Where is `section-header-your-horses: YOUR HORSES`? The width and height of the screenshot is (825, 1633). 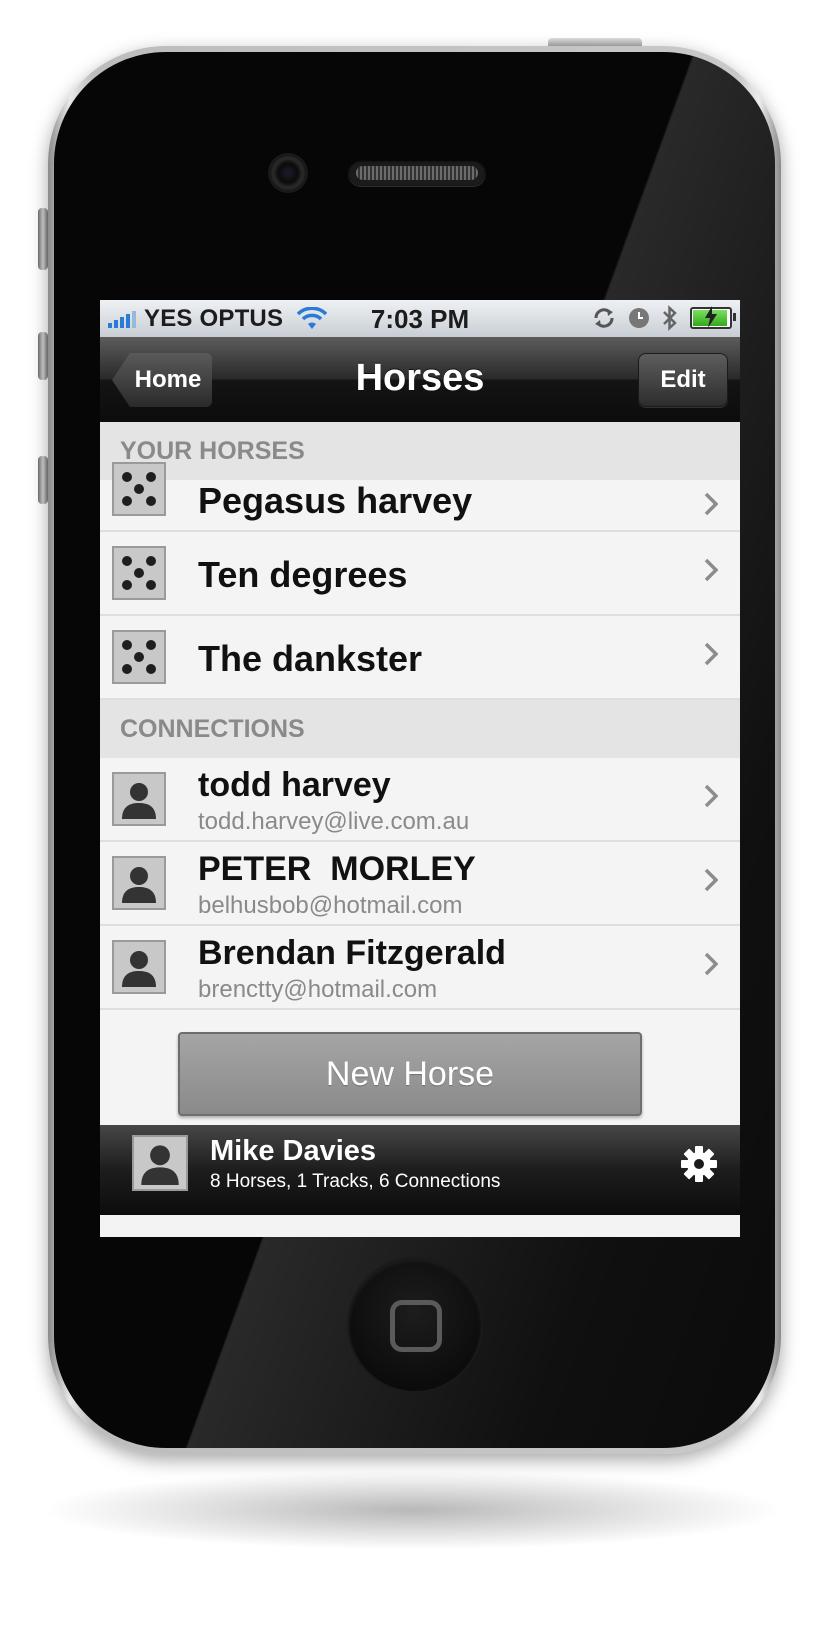
section-header-your-horses: YOUR HORSES is located at coordinates (420, 451).